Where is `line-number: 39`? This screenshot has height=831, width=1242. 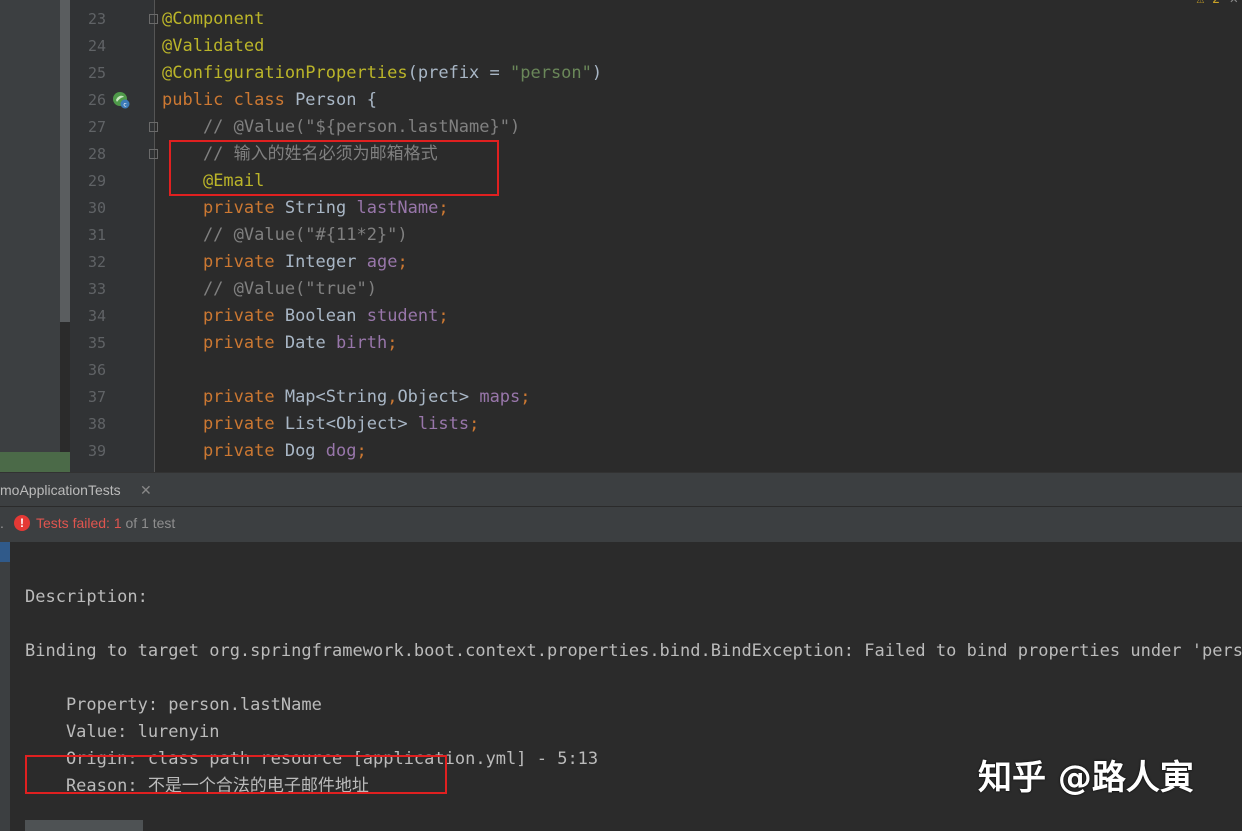 line-number: 39 is located at coordinates (96, 451).